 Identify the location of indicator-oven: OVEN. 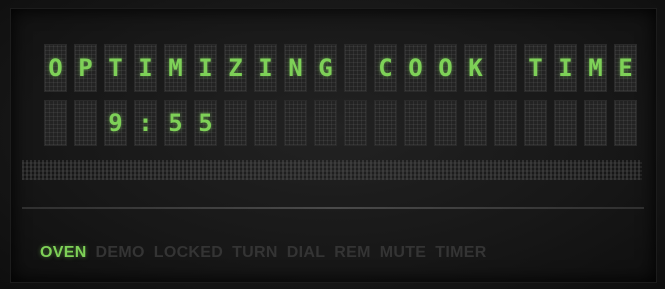
(63, 252).